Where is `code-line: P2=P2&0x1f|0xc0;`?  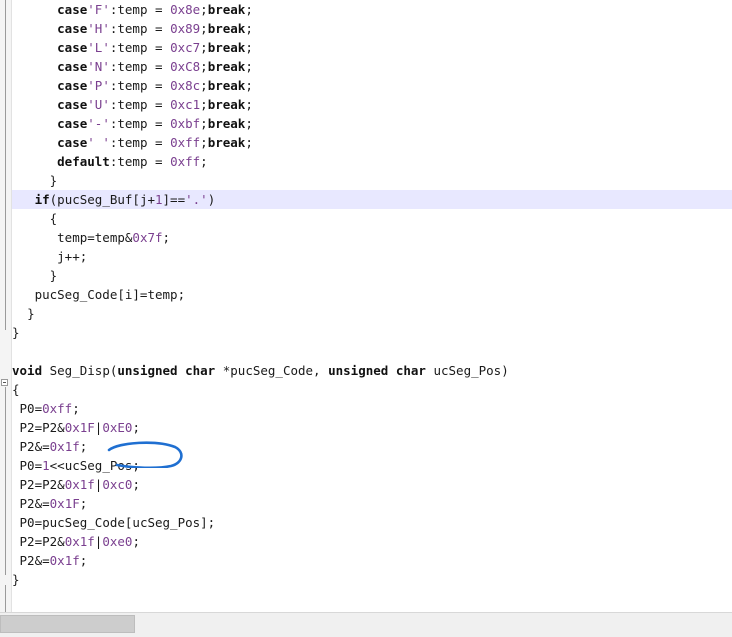 code-line: P2=P2&0x1f|0xc0; is located at coordinates (372, 484).